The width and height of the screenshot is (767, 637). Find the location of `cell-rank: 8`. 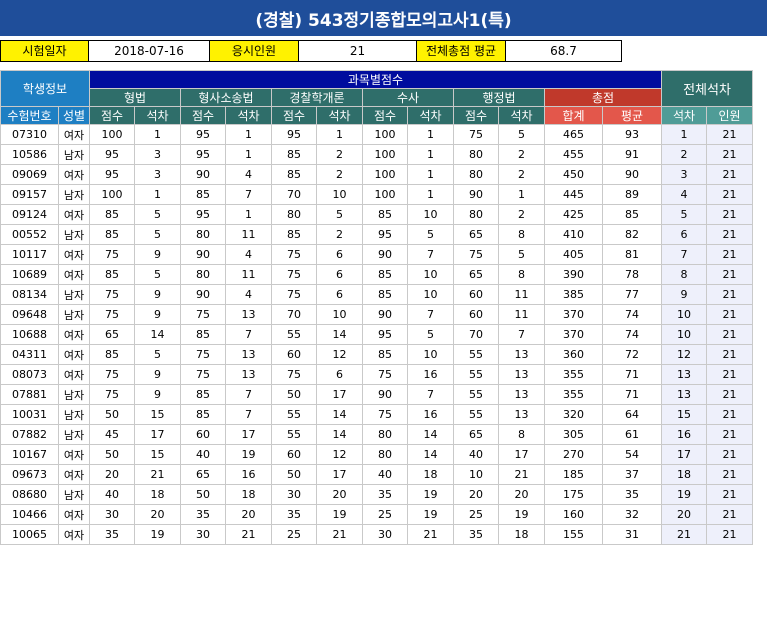

cell-rank: 8 is located at coordinates (521, 274).